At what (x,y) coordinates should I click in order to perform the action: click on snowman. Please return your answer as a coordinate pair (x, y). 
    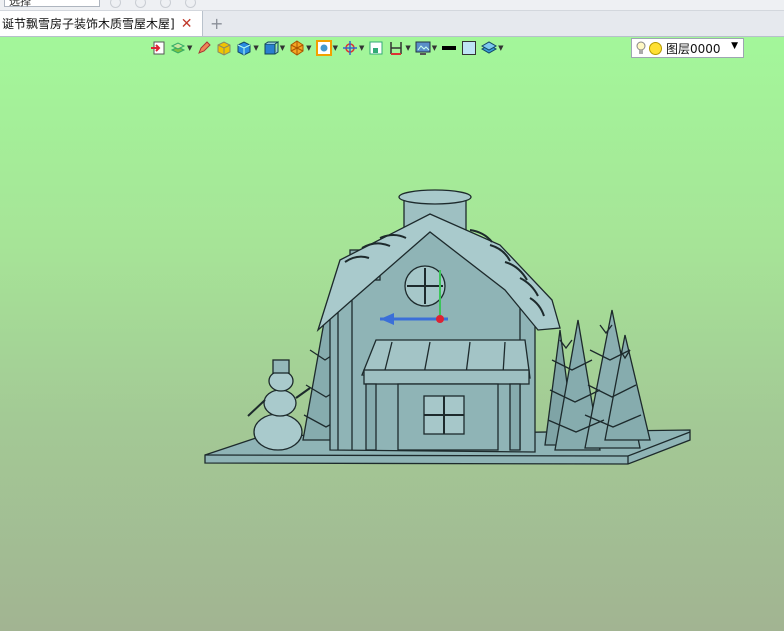
    Looking at the image, I should click on (279, 405).